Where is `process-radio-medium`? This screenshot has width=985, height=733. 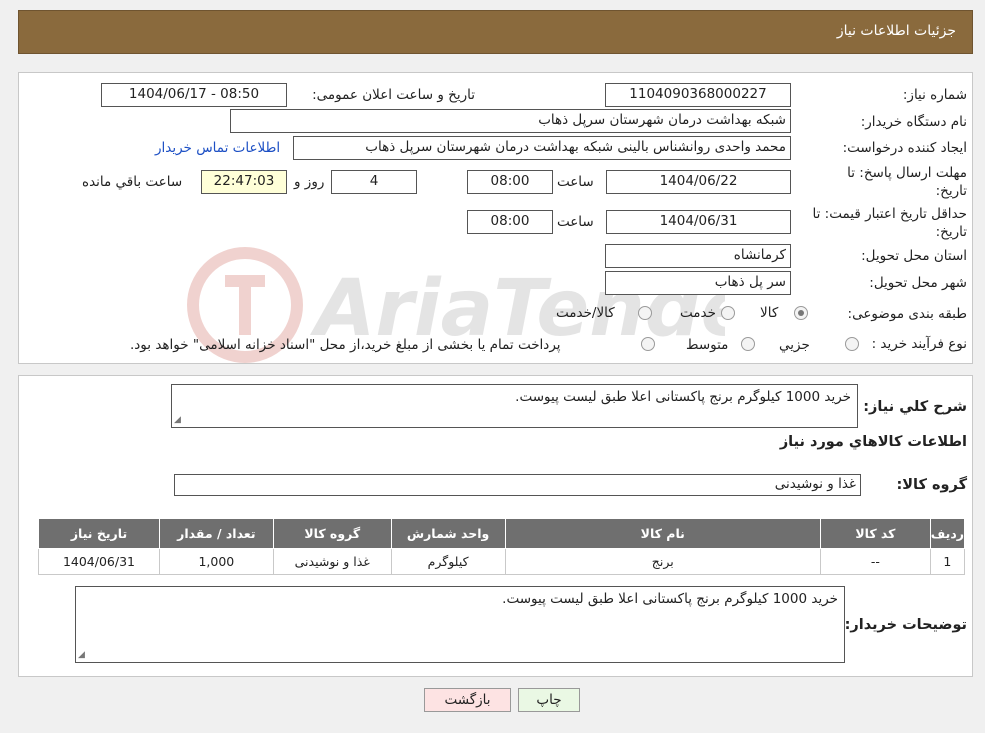
process-radio-medium is located at coordinates (748, 344).